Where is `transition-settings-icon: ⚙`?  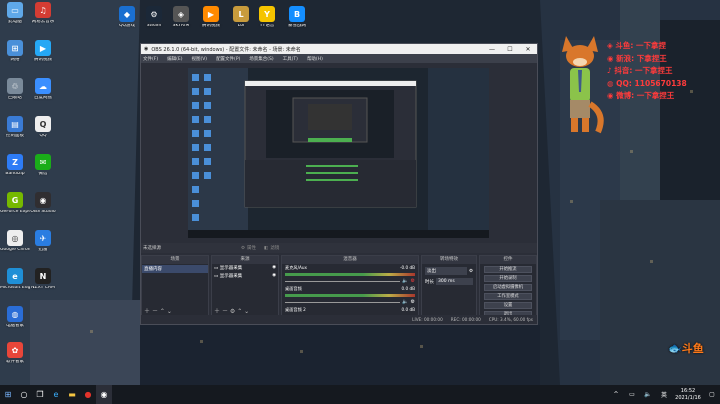
transition-settings-icon: ⚙ is located at coordinates (471, 271).